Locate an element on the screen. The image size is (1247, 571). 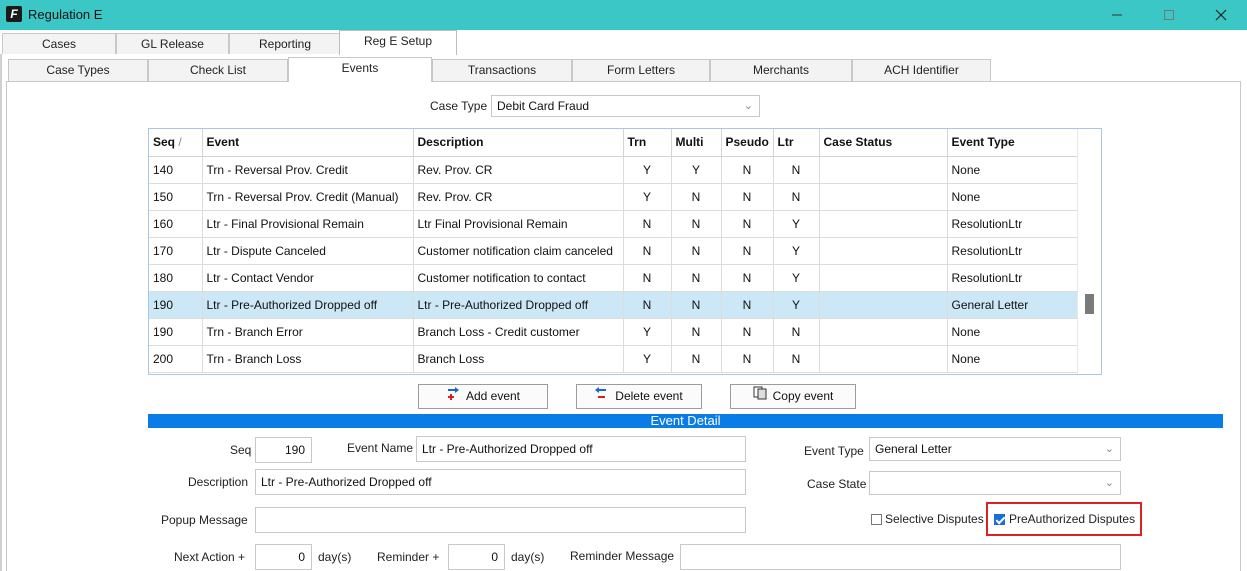
window-title: Regulation E is located at coordinates (65, 14).